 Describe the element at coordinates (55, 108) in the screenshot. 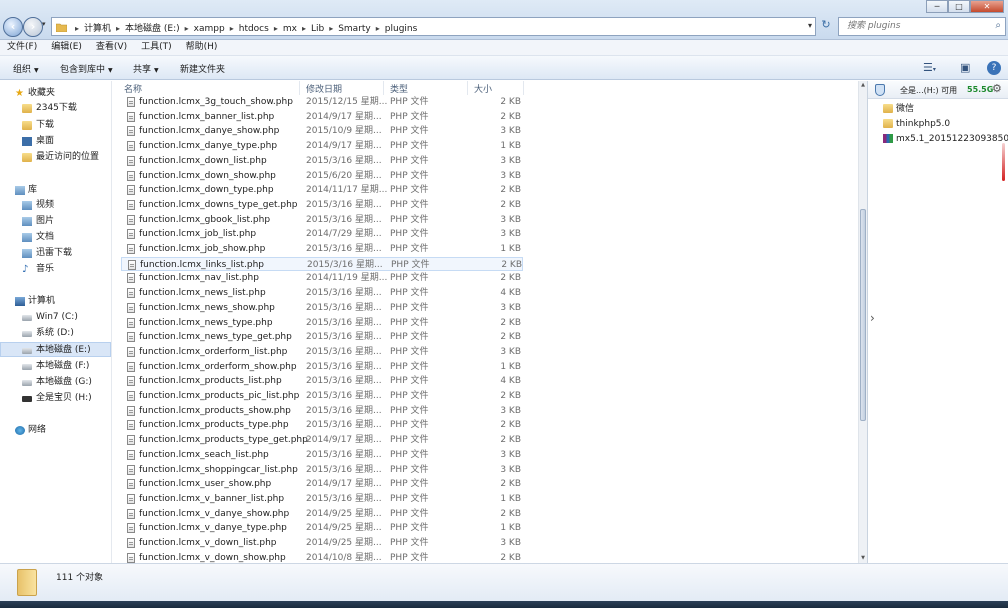

I see `sidebar-item-2345-downloads: 2345下载` at that location.